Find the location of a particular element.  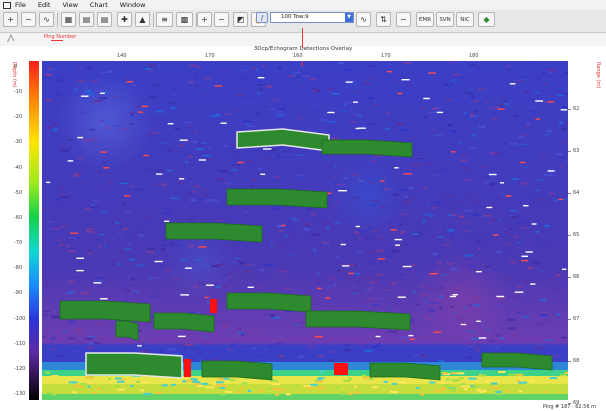

draw-line-button: / is located at coordinates (262, 17).